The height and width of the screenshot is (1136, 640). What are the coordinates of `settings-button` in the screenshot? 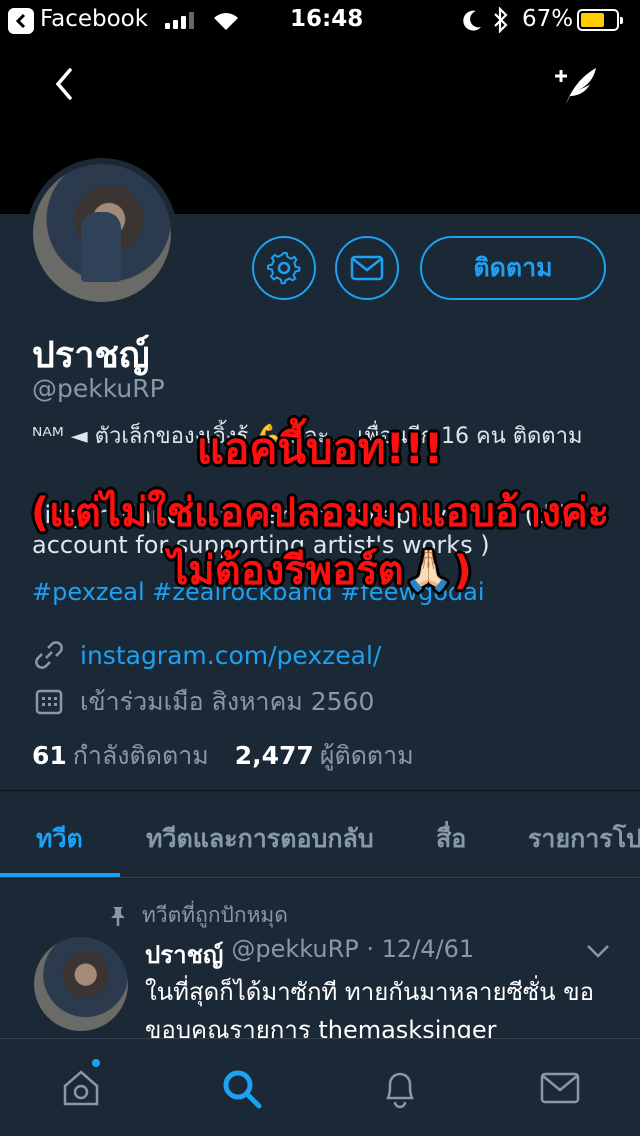 It's located at (284, 268).